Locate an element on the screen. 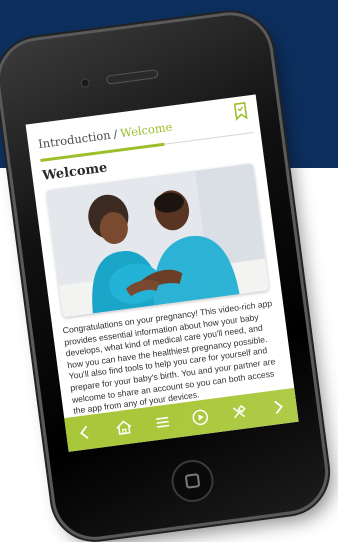 The image size is (338, 542). breadcrumb-parent: Introduction is located at coordinates (74, 139).